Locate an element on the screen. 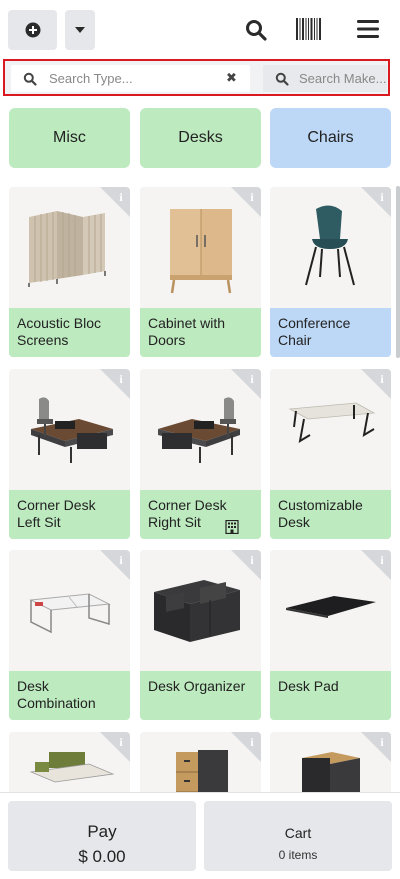  product-name: Conference Chair is located at coordinates (330, 332).